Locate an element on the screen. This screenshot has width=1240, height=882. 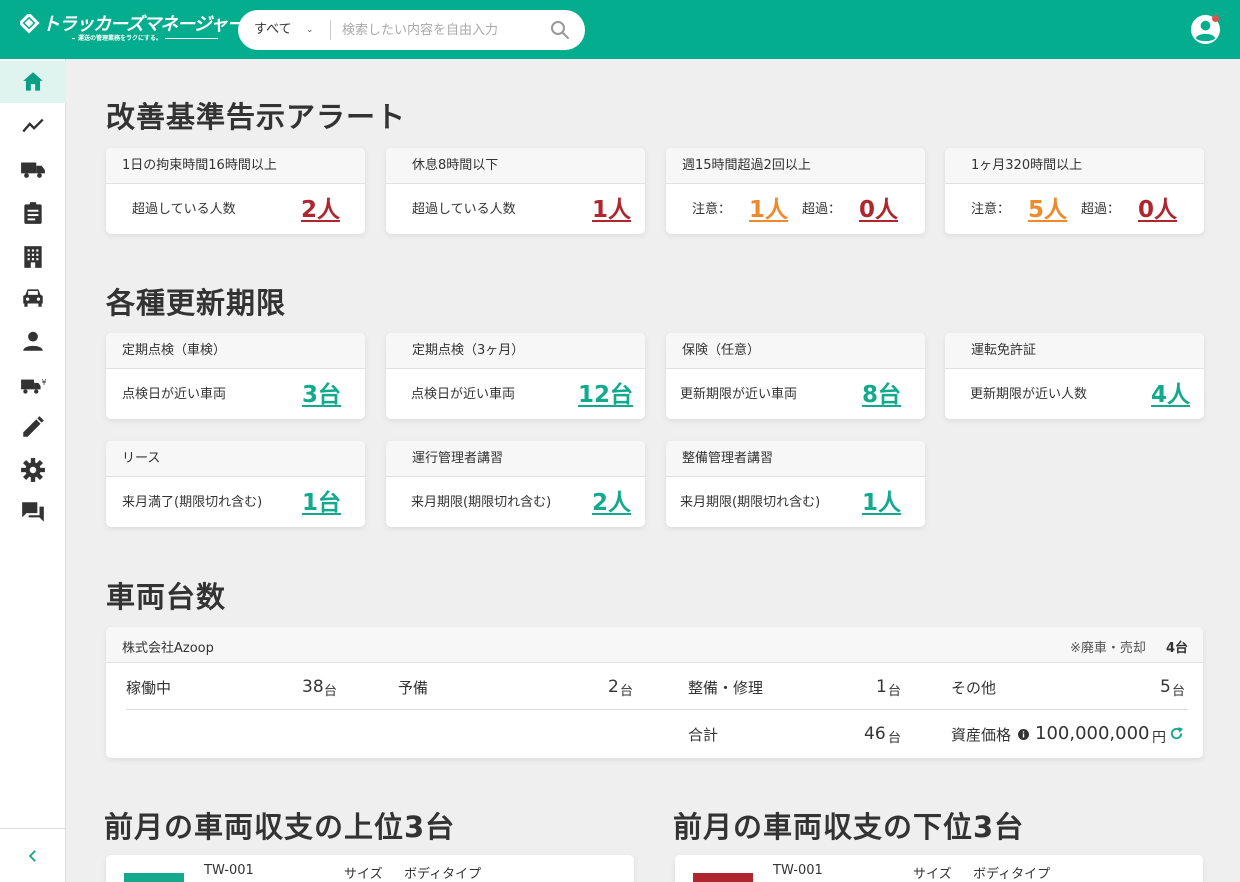
logo-tagline: 運送の管理業務をラクにする。 is located at coordinates (120, 39).